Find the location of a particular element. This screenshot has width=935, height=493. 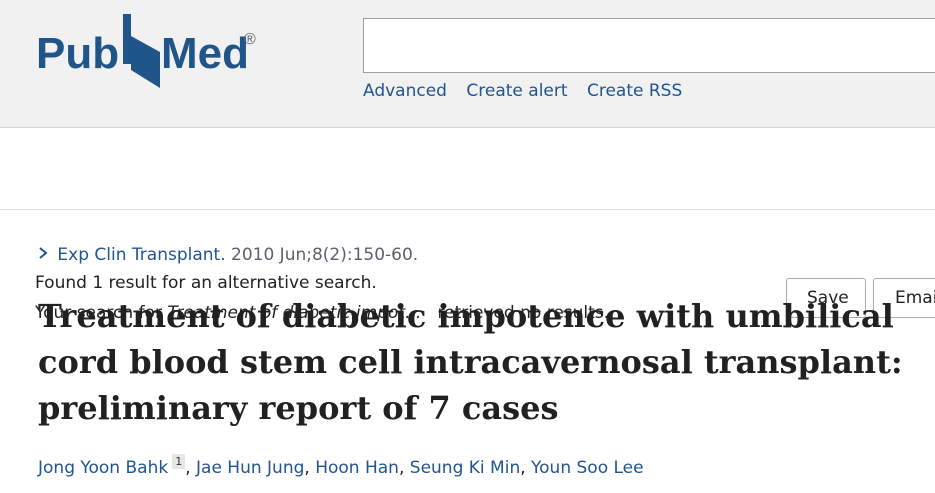

author-link: Hoon Han is located at coordinates (357, 468).